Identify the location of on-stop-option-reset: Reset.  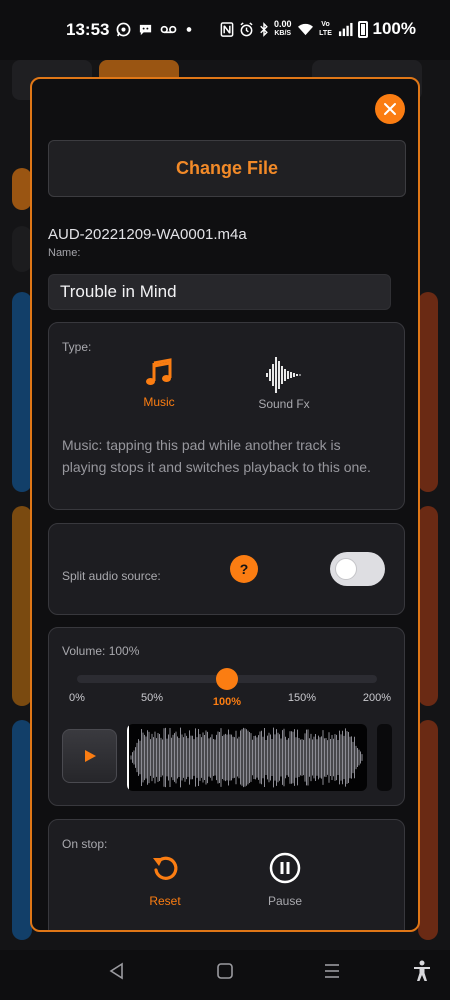
(165, 880).